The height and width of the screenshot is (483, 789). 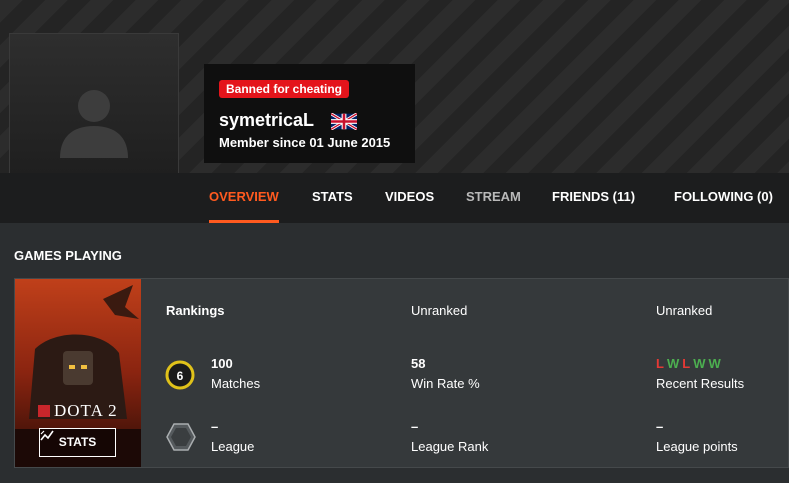 I want to click on recent-results-label: Recent Results, so click(x=700, y=383).